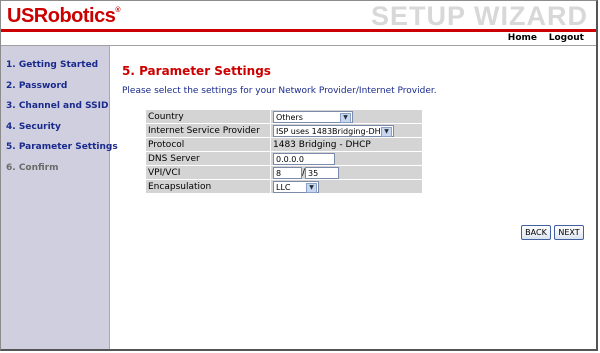  I want to click on back-button: BACK, so click(536, 232).